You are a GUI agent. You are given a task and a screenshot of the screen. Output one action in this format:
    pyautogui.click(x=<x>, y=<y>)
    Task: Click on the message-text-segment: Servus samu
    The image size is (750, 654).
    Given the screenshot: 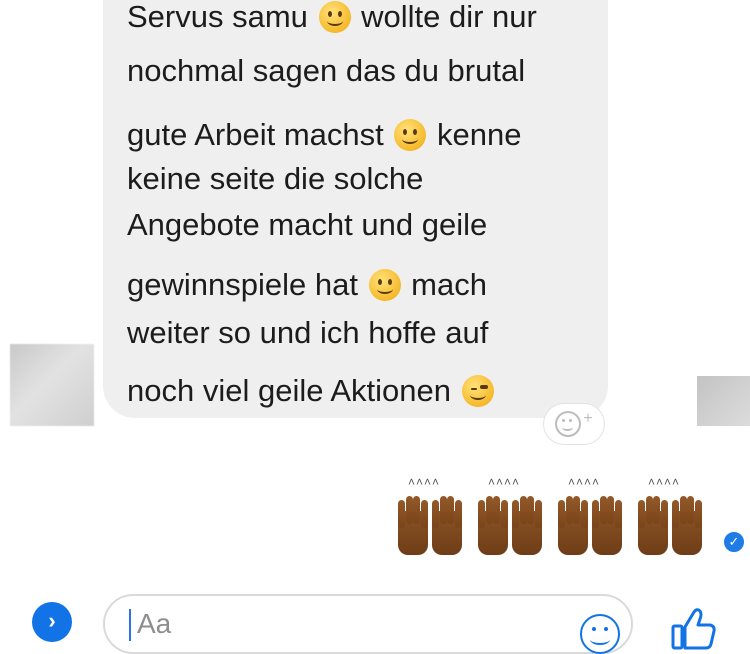 What is the action you would take?
    pyautogui.click(x=222, y=17)
    